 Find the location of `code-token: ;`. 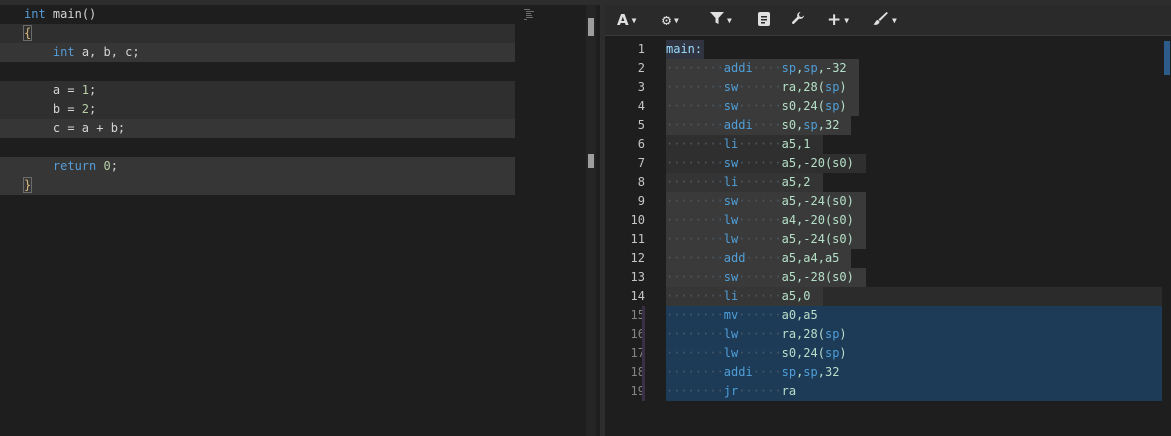

code-token: ; is located at coordinates (93, 90).